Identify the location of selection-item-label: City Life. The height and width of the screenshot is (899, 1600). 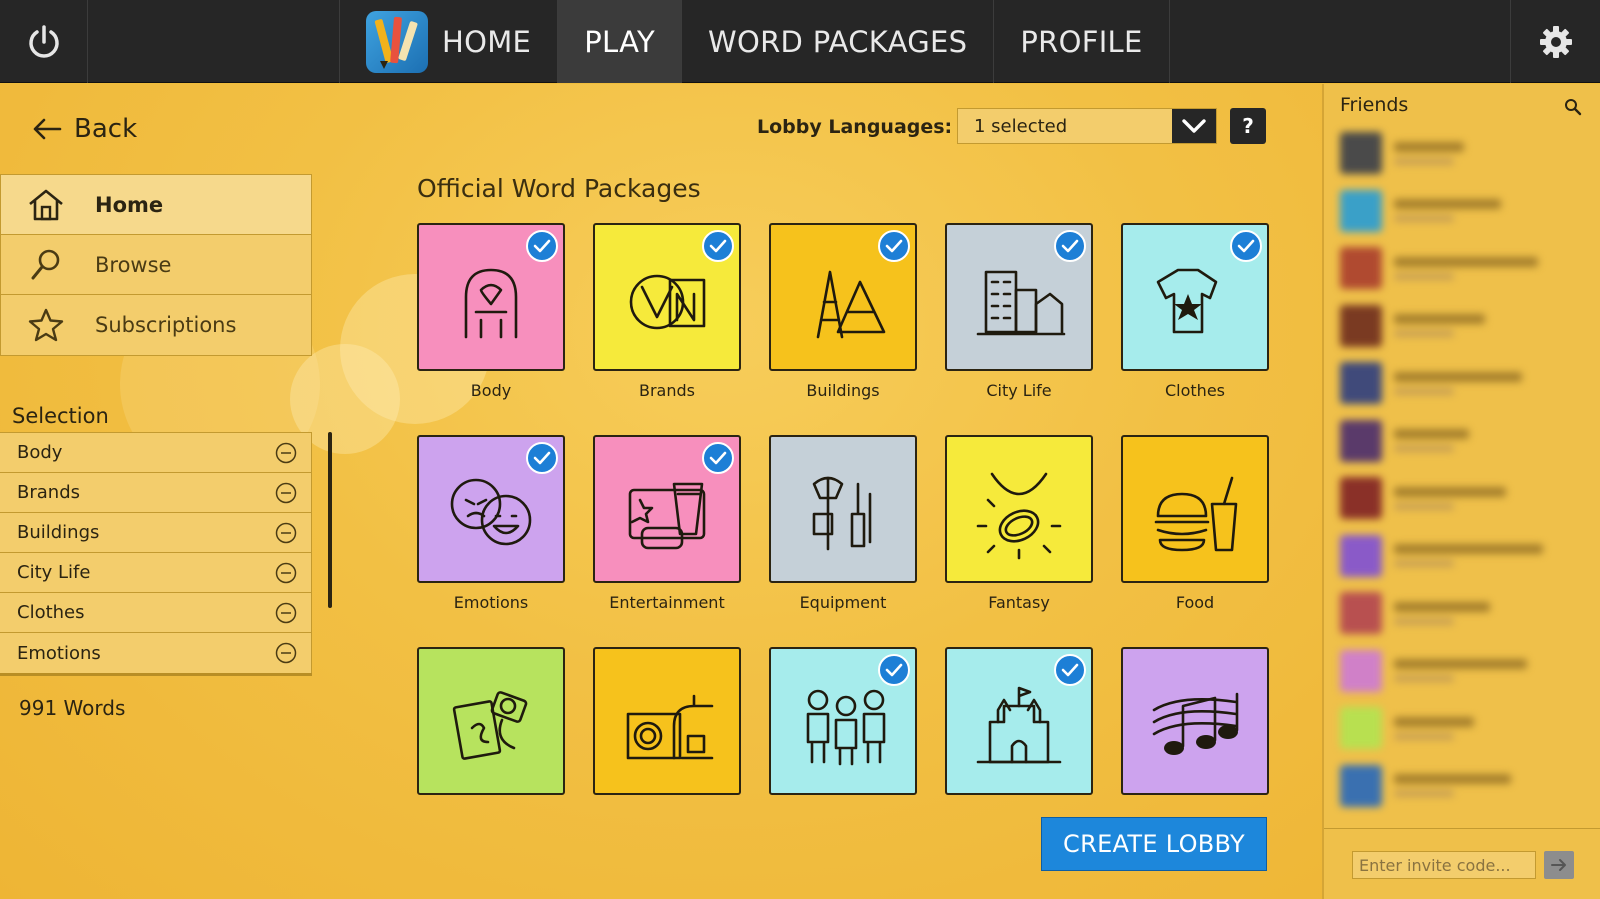
(54, 572).